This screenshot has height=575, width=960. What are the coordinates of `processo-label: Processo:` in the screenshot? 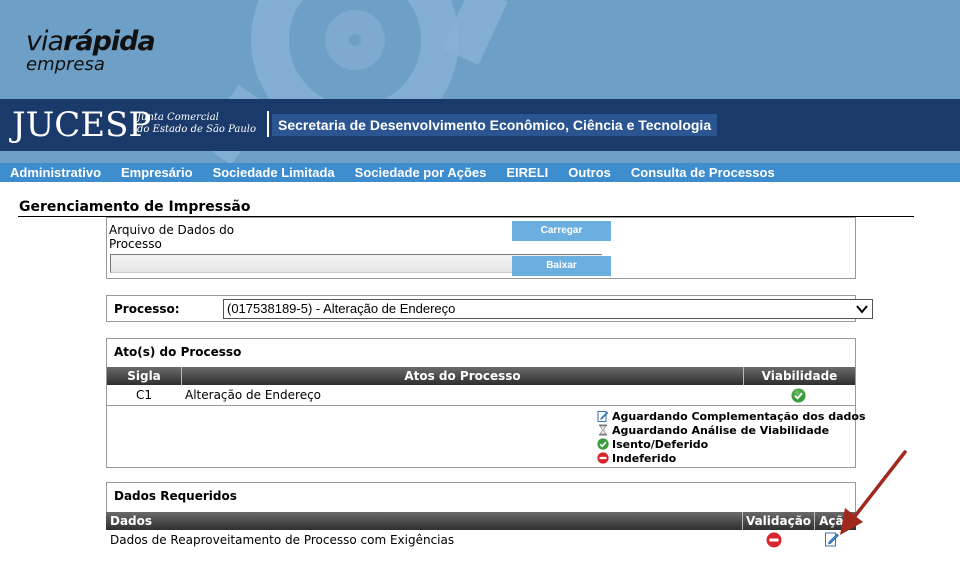 It's located at (147, 309).